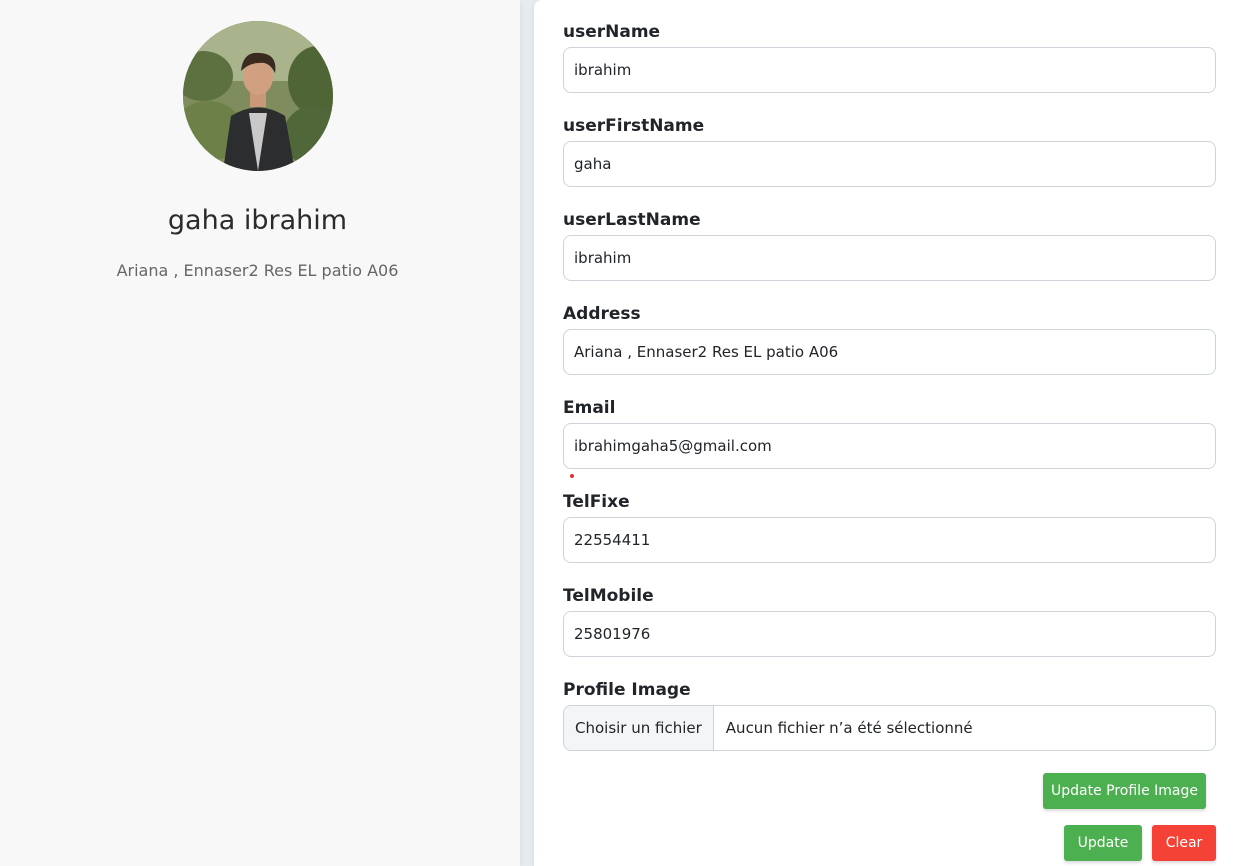  What do you see at coordinates (889, 164) in the screenshot?
I see `first-name-input` at bounding box center [889, 164].